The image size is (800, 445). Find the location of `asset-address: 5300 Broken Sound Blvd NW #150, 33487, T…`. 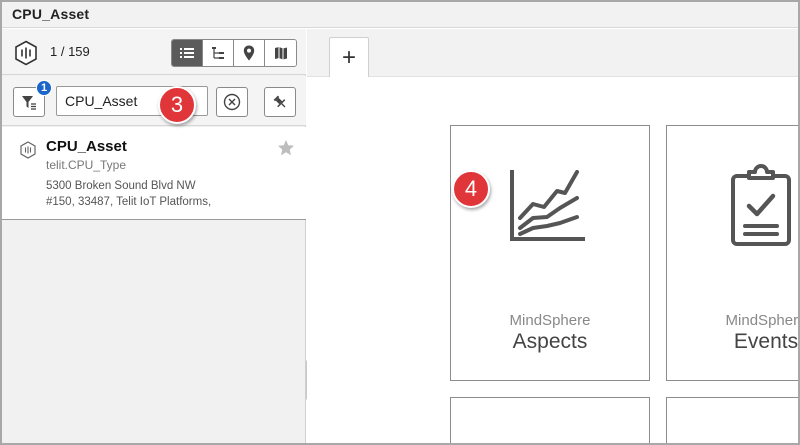

asset-address: 5300 Broken Sound Blvd NW #150, 33487, T… is located at coordinates (156, 194).